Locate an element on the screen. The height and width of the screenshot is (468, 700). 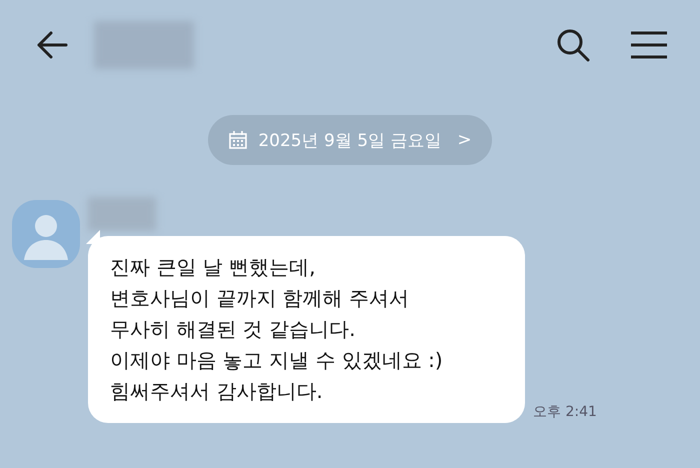
calendar-icon is located at coordinates (238, 140).